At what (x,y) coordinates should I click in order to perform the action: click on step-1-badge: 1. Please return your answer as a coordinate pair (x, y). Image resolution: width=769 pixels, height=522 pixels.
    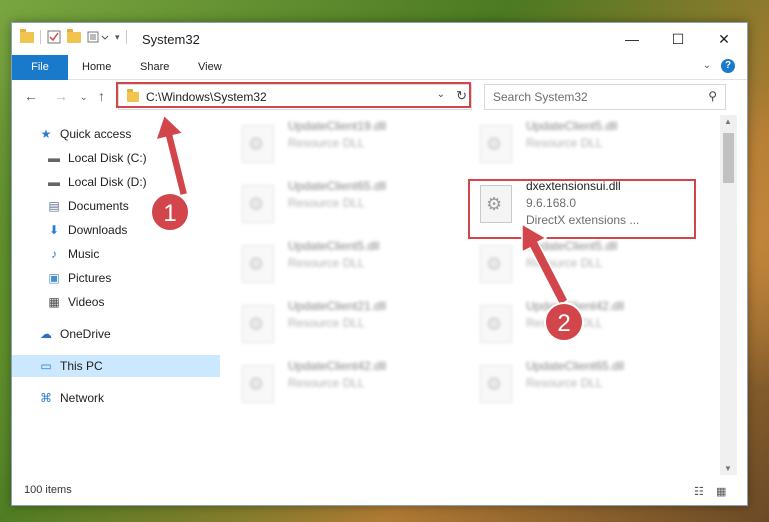
    Looking at the image, I should click on (170, 212).